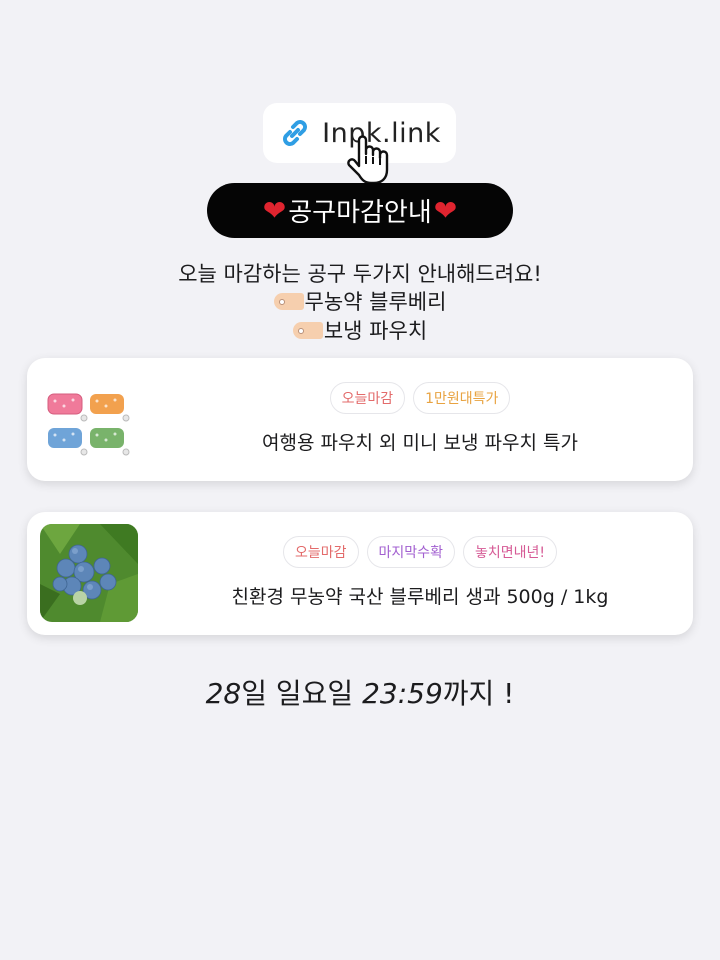 Image resolution: width=720 pixels, height=960 pixels. I want to click on hand-cursor-icon, so click(368, 160).